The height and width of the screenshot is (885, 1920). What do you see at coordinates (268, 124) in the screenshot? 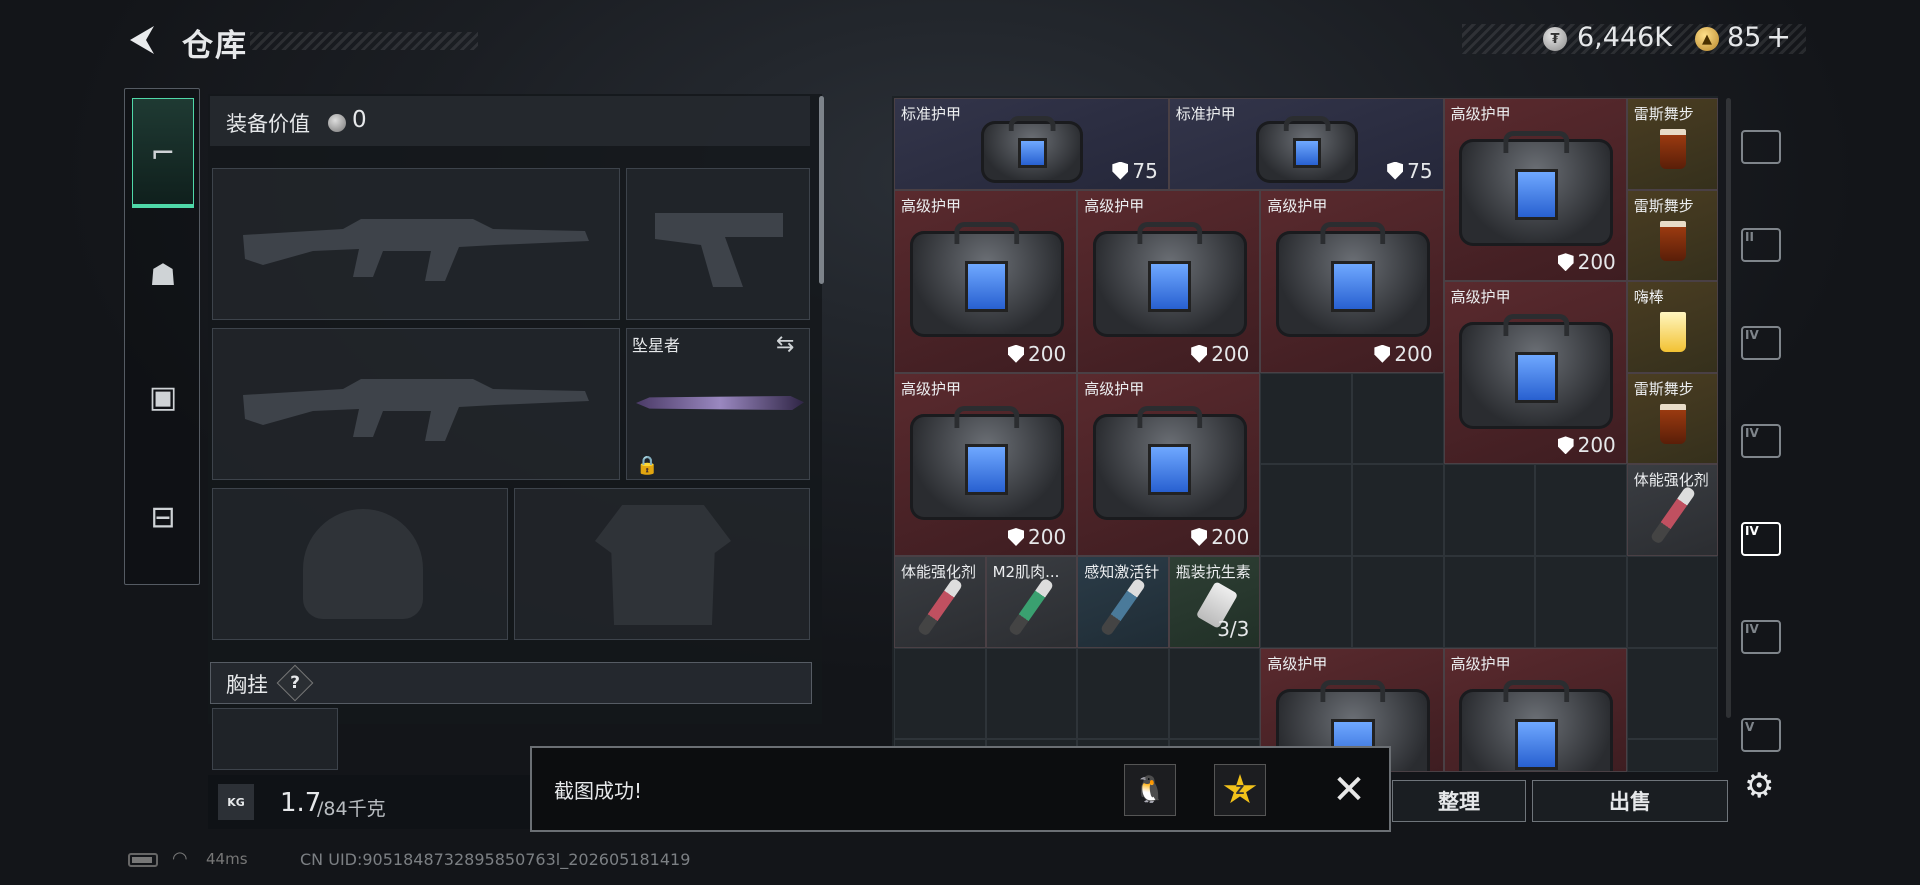
I see `equipment-value-label: 装备价值` at bounding box center [268, 124].